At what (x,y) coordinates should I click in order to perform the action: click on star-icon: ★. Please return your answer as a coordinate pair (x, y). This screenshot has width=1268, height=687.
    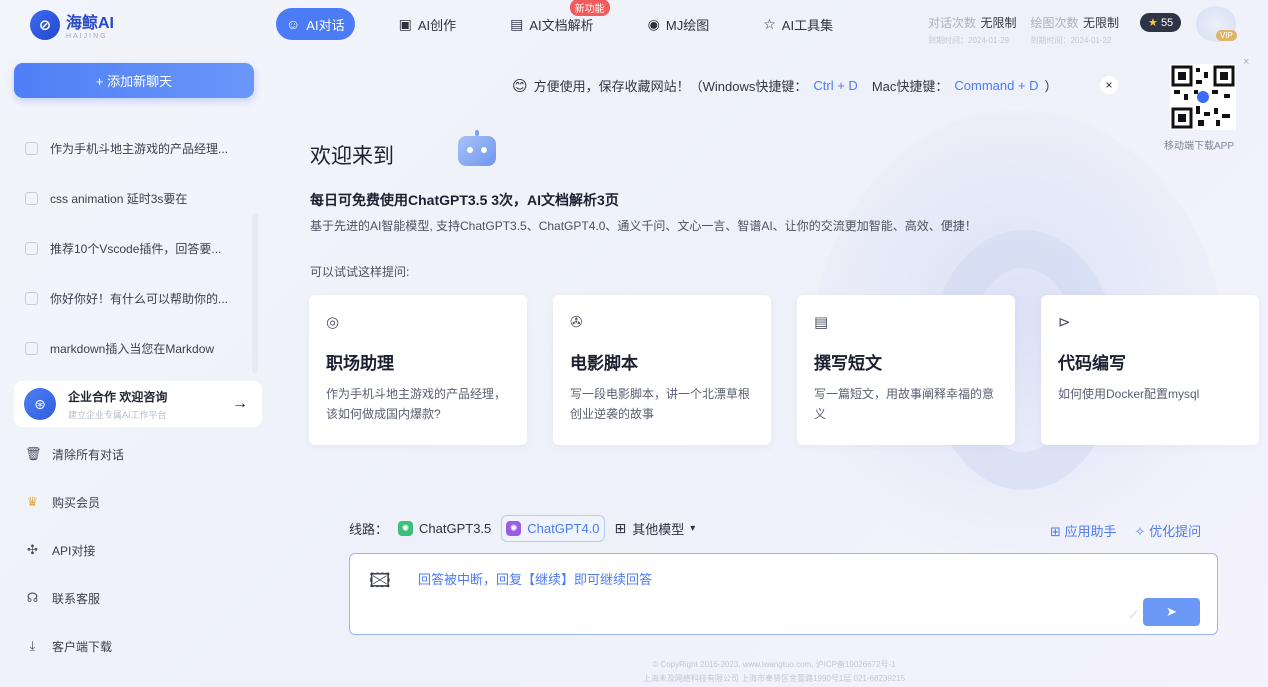
    Looking at the image, I should click on (1153, 23).